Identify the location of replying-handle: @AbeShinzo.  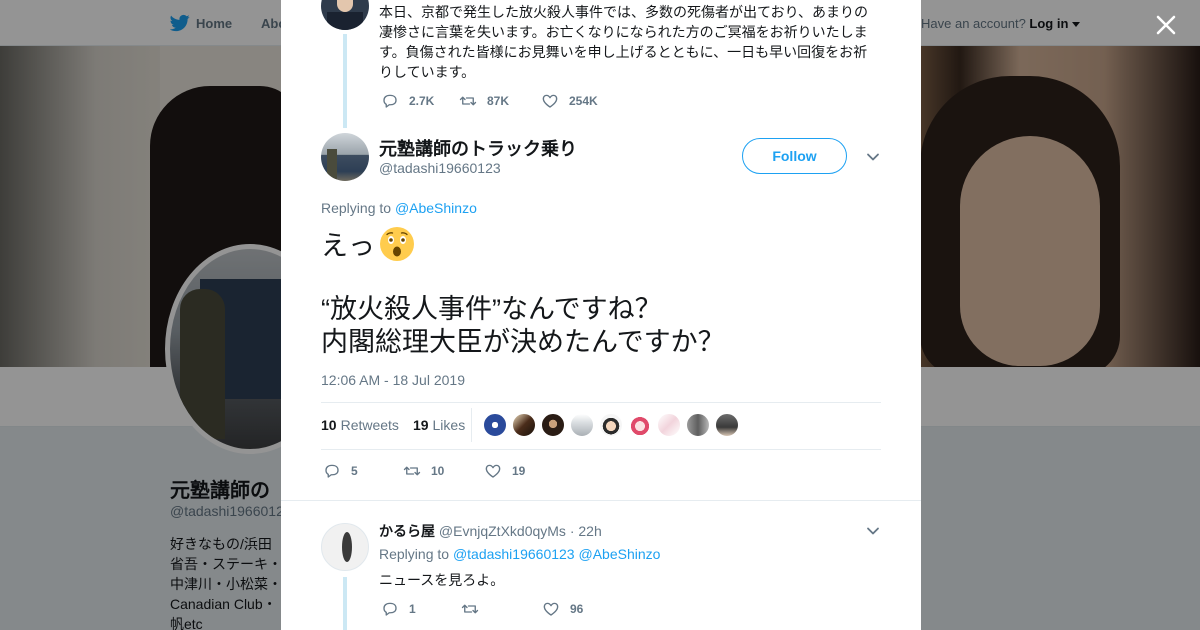
(436, 208).